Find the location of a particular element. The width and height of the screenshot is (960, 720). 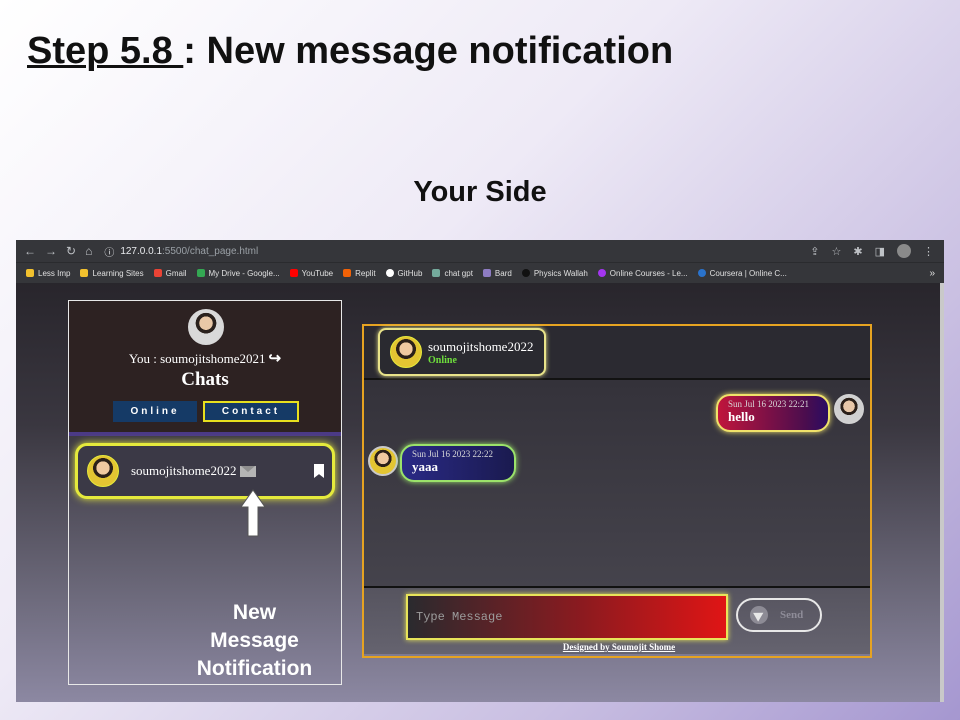

bookmark-item: YouTube is located at coordinates (311, 273).